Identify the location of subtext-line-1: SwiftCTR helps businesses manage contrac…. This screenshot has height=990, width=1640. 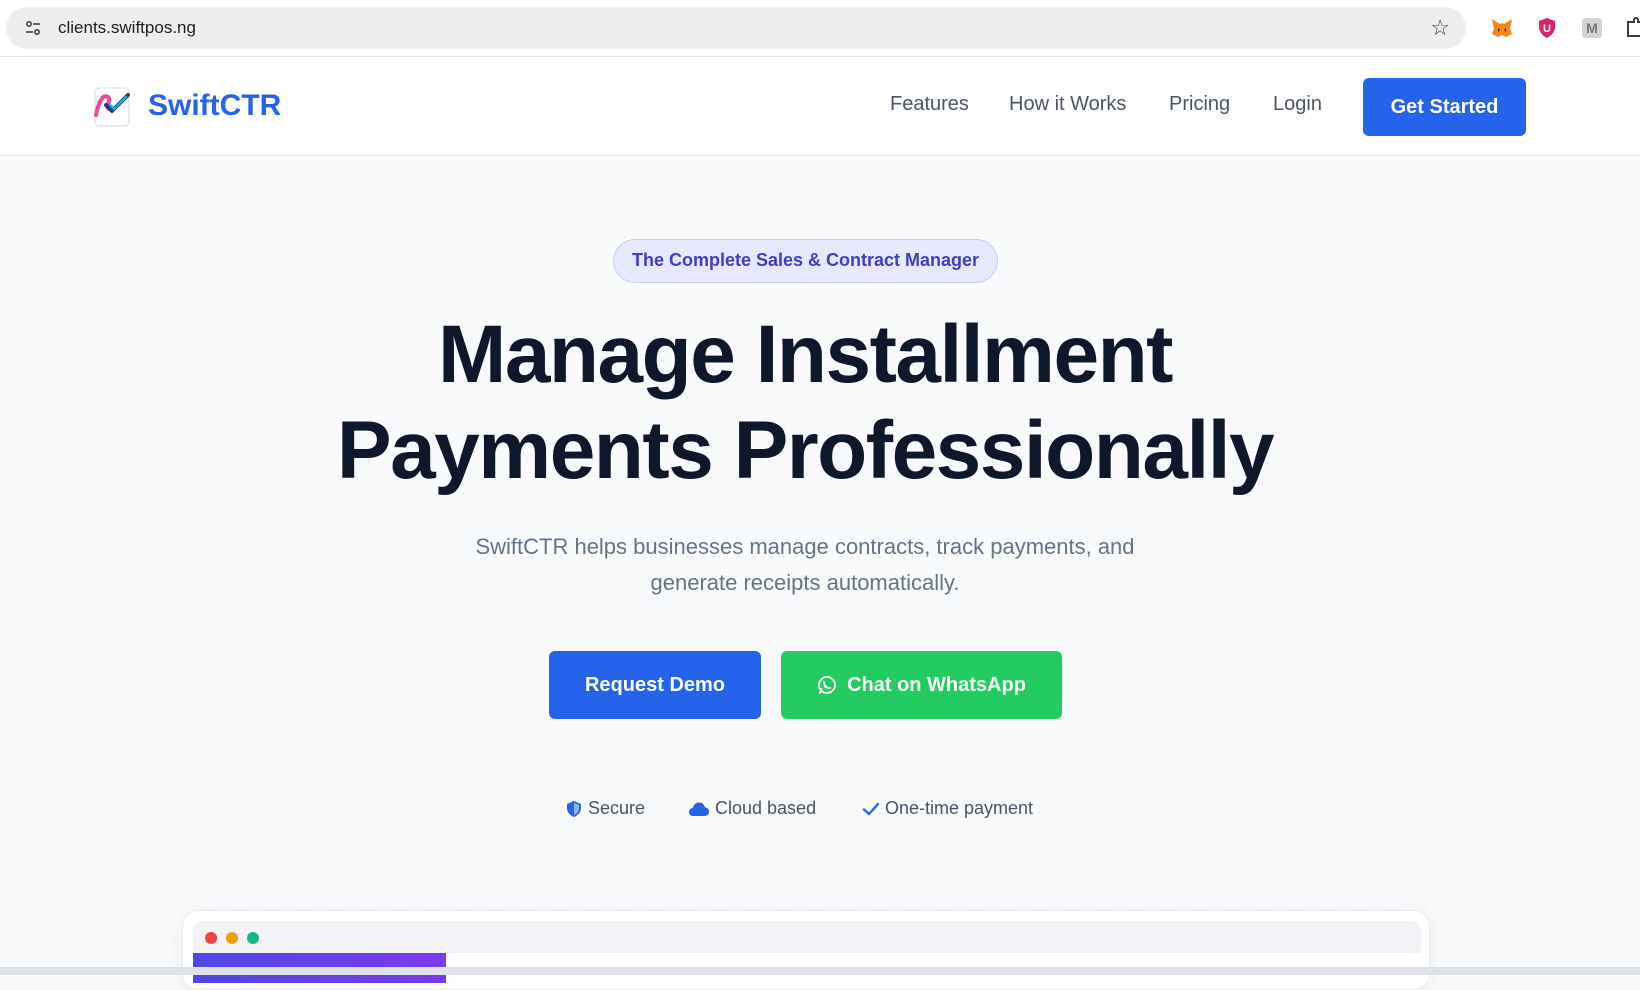
(805, 546).